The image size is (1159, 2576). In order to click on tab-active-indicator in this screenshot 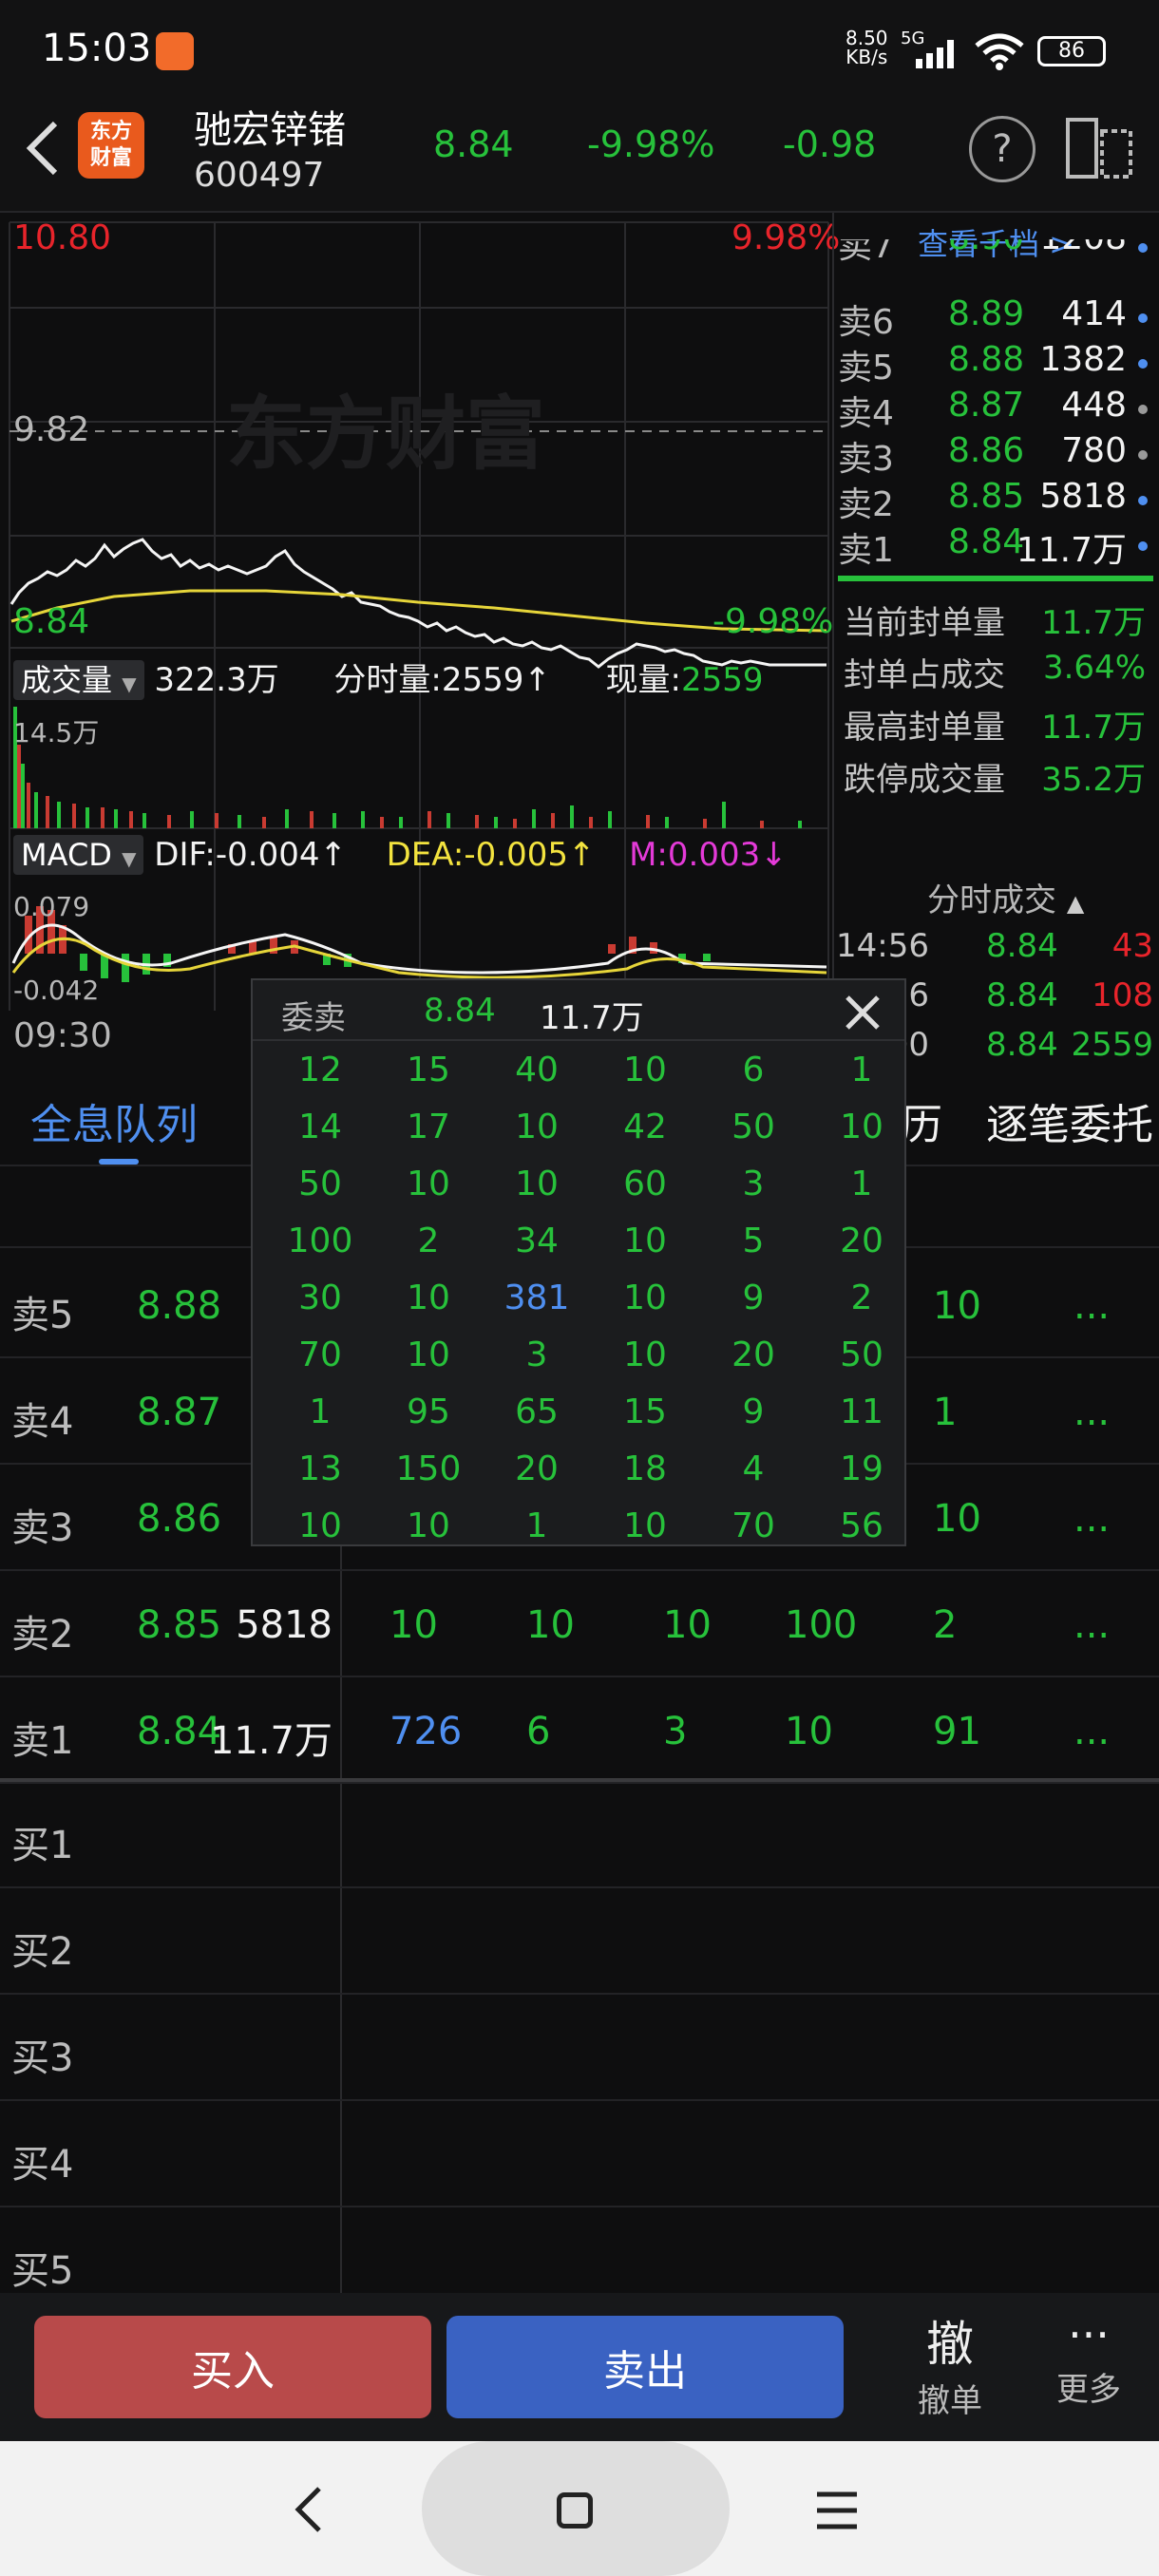, I will do `click(119, 1162)`.